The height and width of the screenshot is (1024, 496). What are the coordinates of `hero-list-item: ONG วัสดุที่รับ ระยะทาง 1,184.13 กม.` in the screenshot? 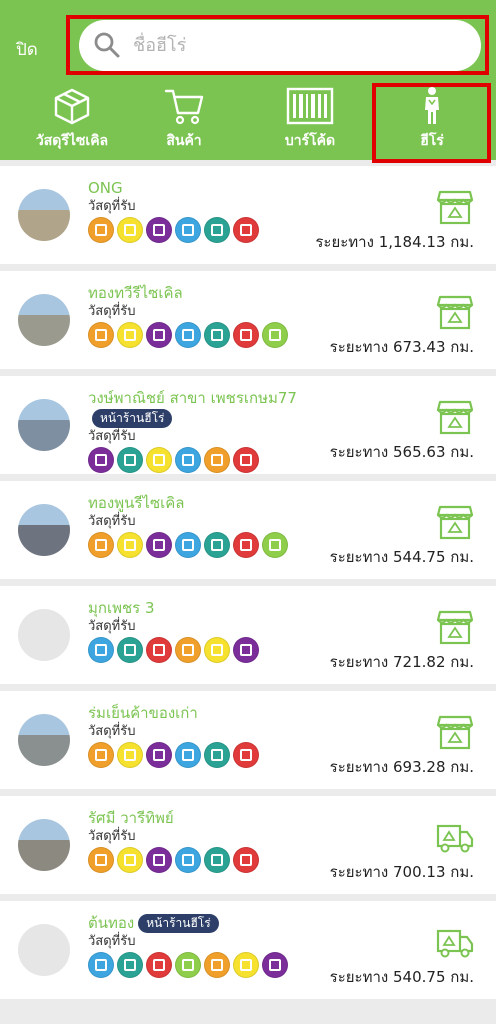 It's located at (248, 215).